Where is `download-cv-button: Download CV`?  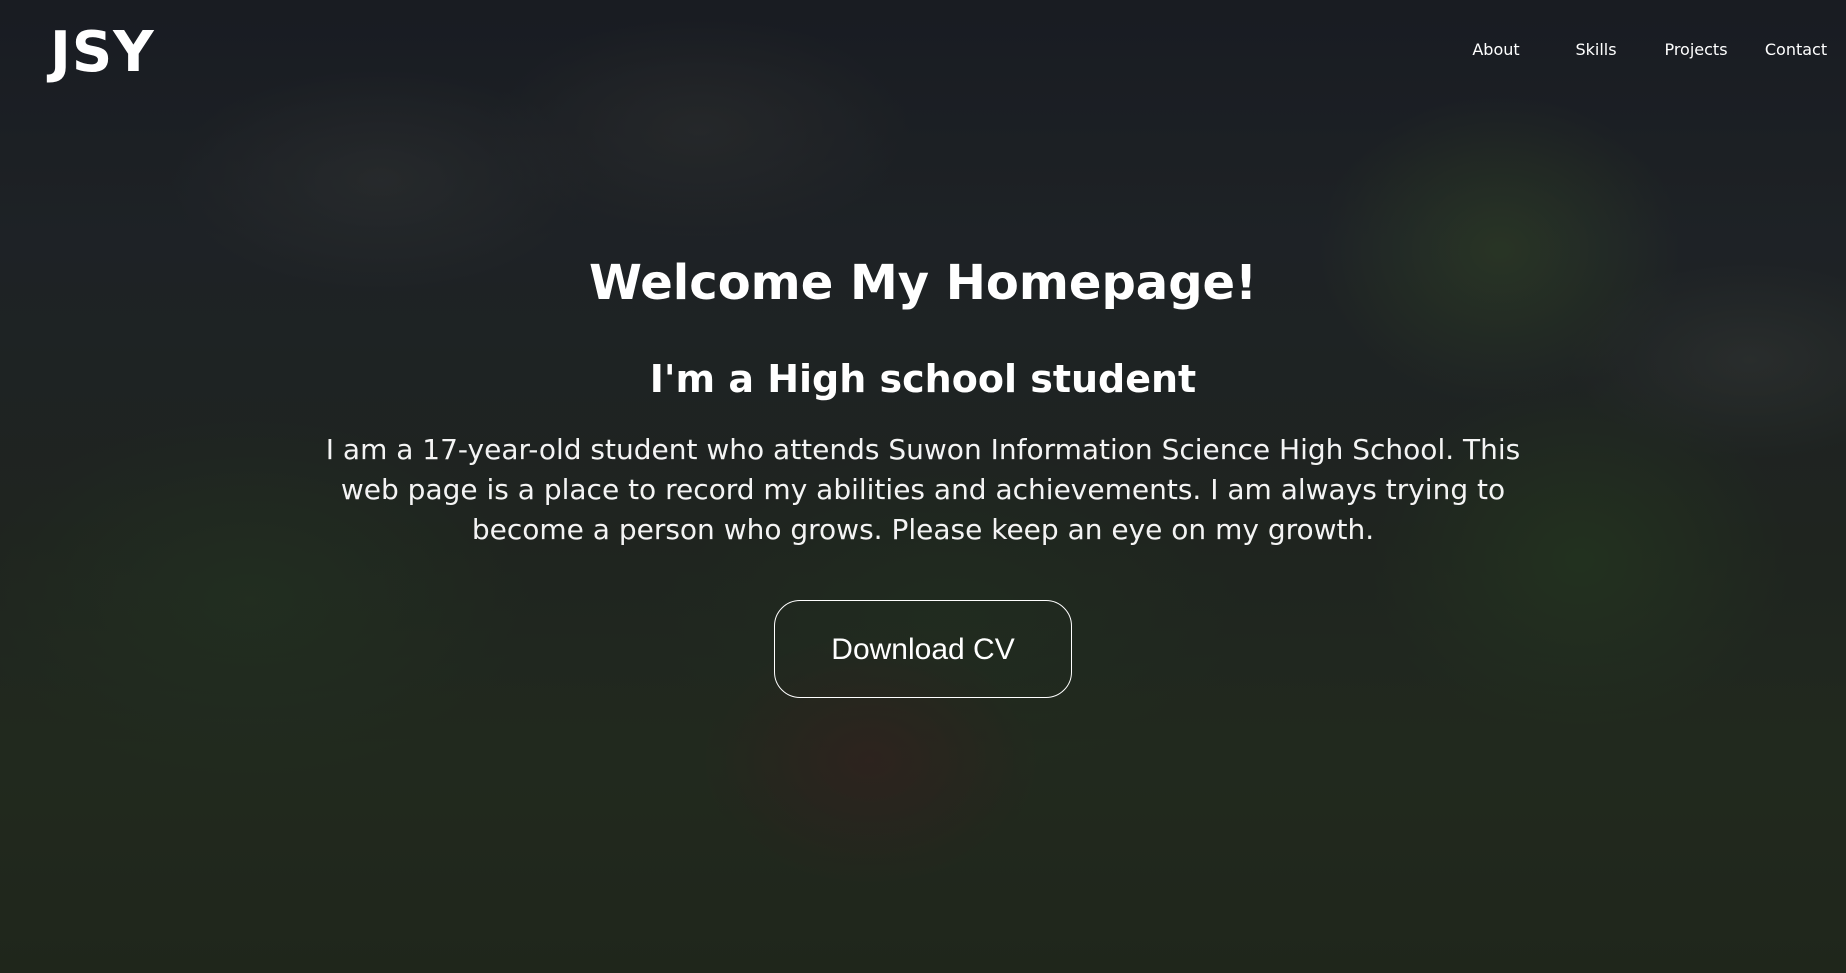
download-cv-button: Download CV is located at coordinates (923, 649).